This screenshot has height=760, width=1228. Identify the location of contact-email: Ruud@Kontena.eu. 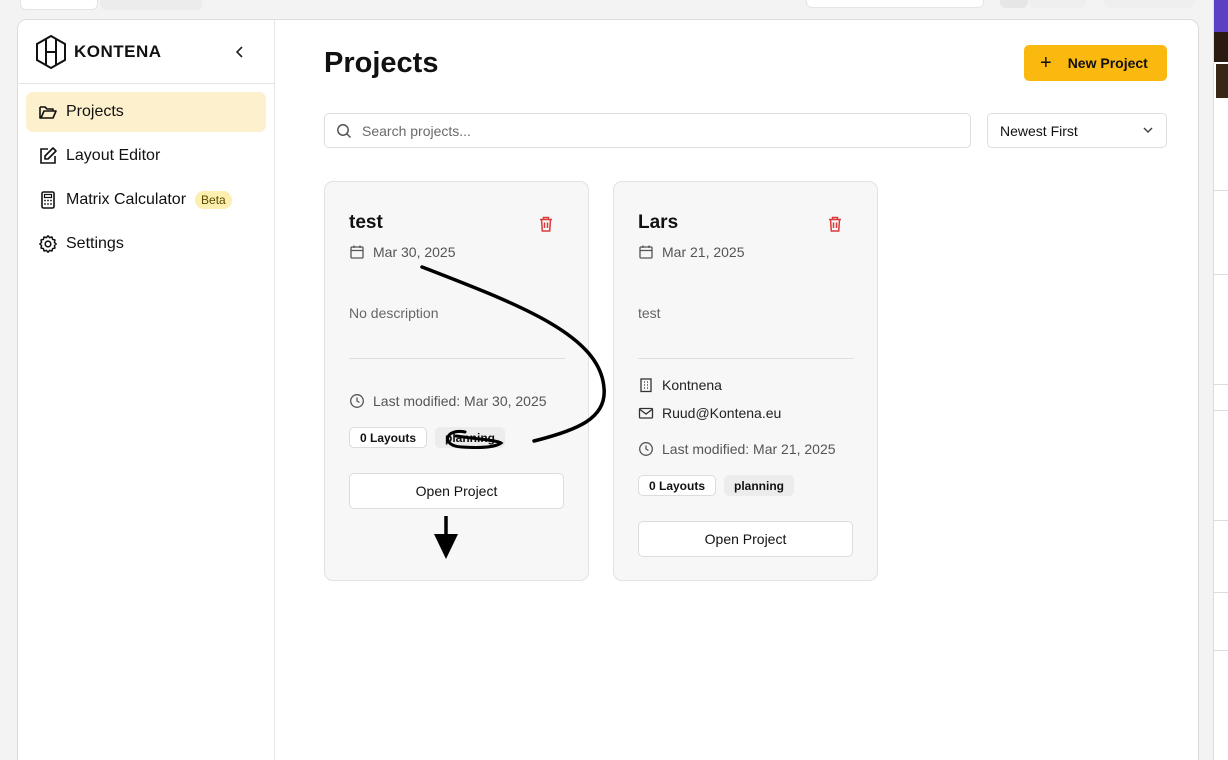
(722, 413).